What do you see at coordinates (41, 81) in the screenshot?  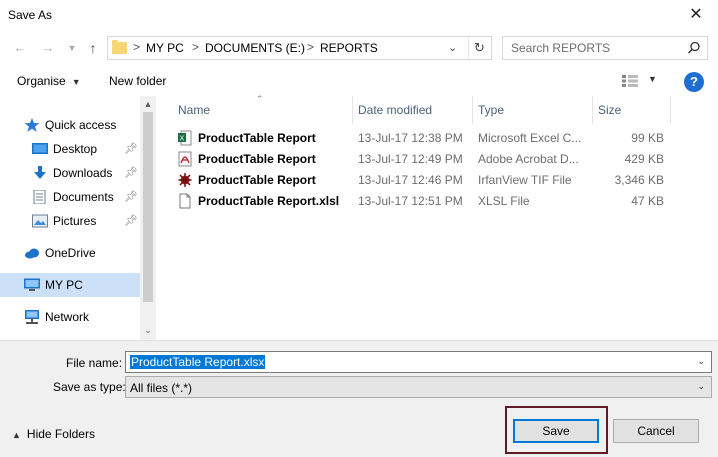 I see `organise-label: Organise` at bounding box center [41, 81].